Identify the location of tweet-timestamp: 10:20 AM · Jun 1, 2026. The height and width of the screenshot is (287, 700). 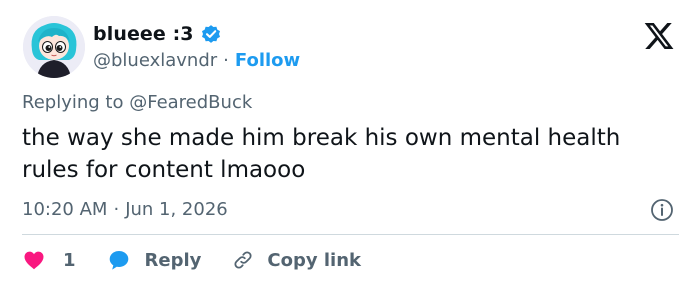
(125, 209).